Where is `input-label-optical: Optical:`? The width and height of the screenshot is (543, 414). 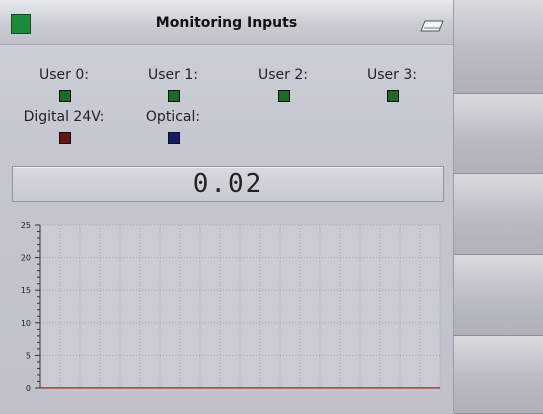
input-label-optical: Optical: is located at coordinates (173, 117).